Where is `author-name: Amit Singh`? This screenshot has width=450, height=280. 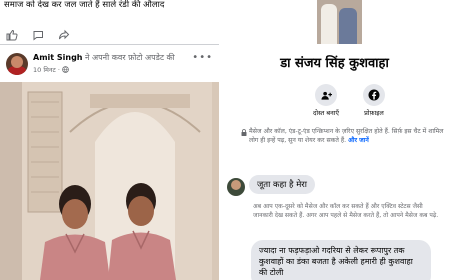
author-name: Amit Singh is located at coordinates (58, 57).